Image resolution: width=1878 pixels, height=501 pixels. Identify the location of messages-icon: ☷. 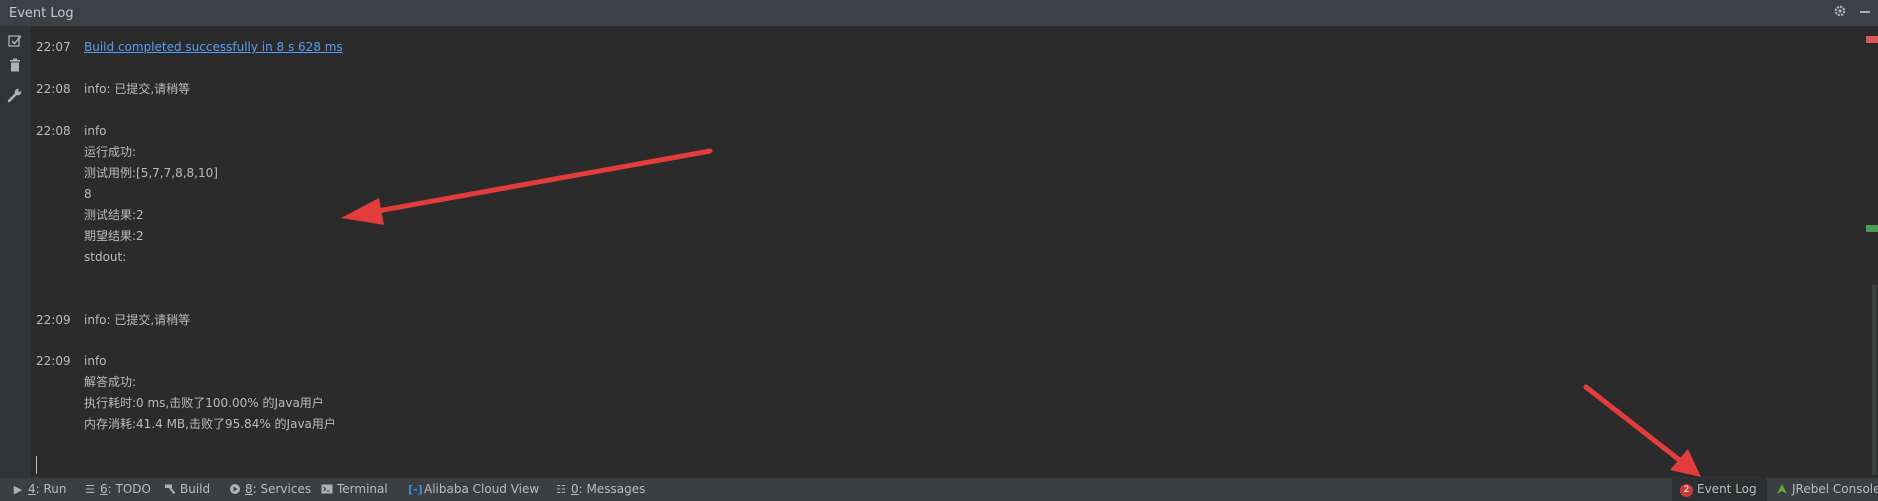
(561, 489).